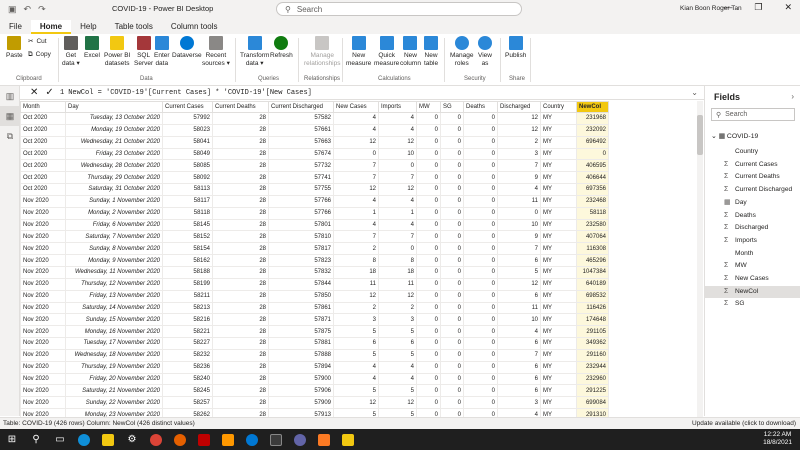 The height and width of the screenshot is (450, 800). What do you see at coordinates (301, 379) in the screenshot?
I see `table-cell: 57900` at bounding box center [301, 379].